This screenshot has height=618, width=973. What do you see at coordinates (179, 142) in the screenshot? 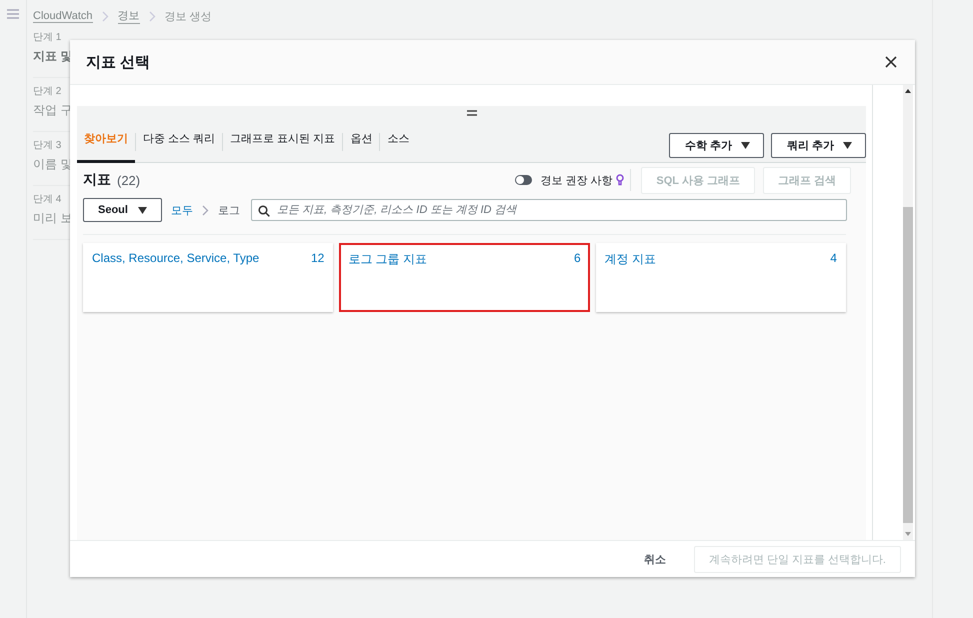
I see `tab: 다중 소스 쿼리` at bounding box center [179, 142].